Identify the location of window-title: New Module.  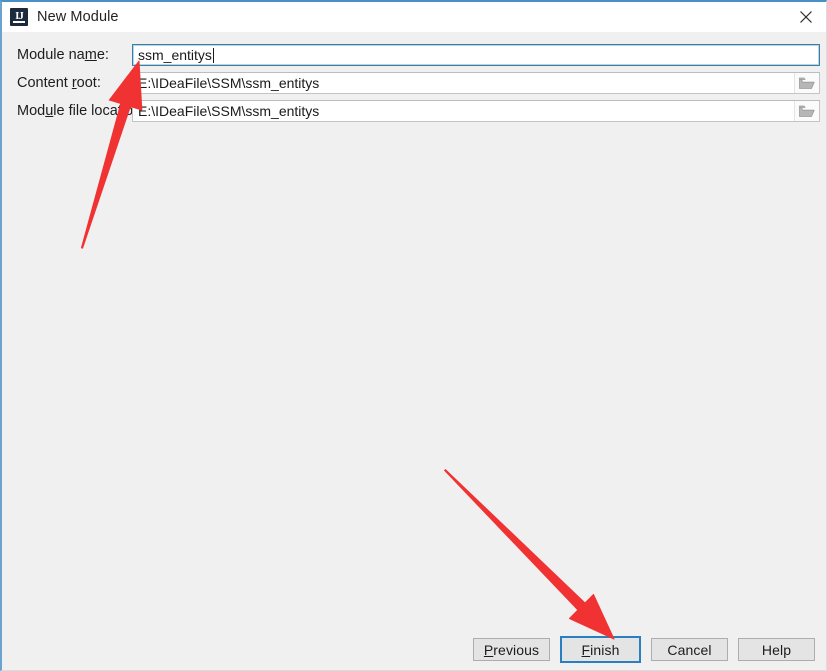
(78, 17).